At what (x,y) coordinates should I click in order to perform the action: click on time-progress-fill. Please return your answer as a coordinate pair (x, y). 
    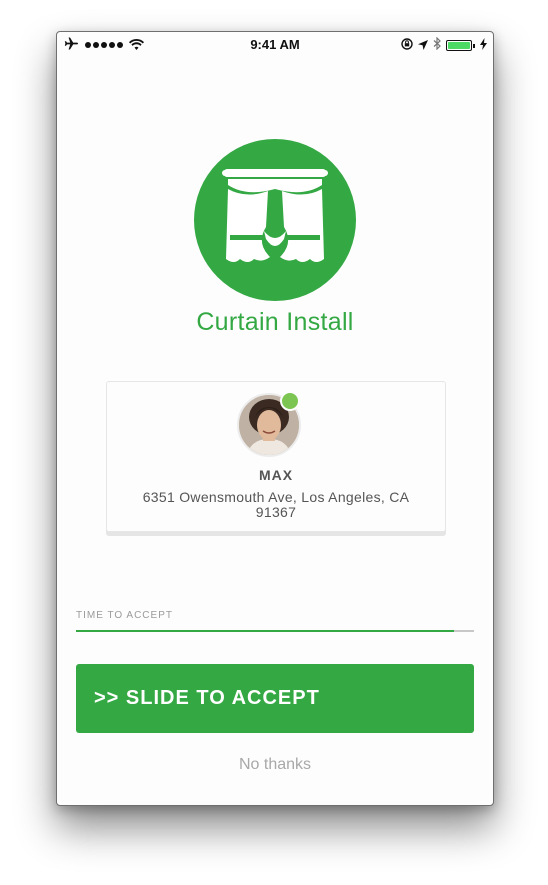
    Looking at the image, I should click on (265, 631).